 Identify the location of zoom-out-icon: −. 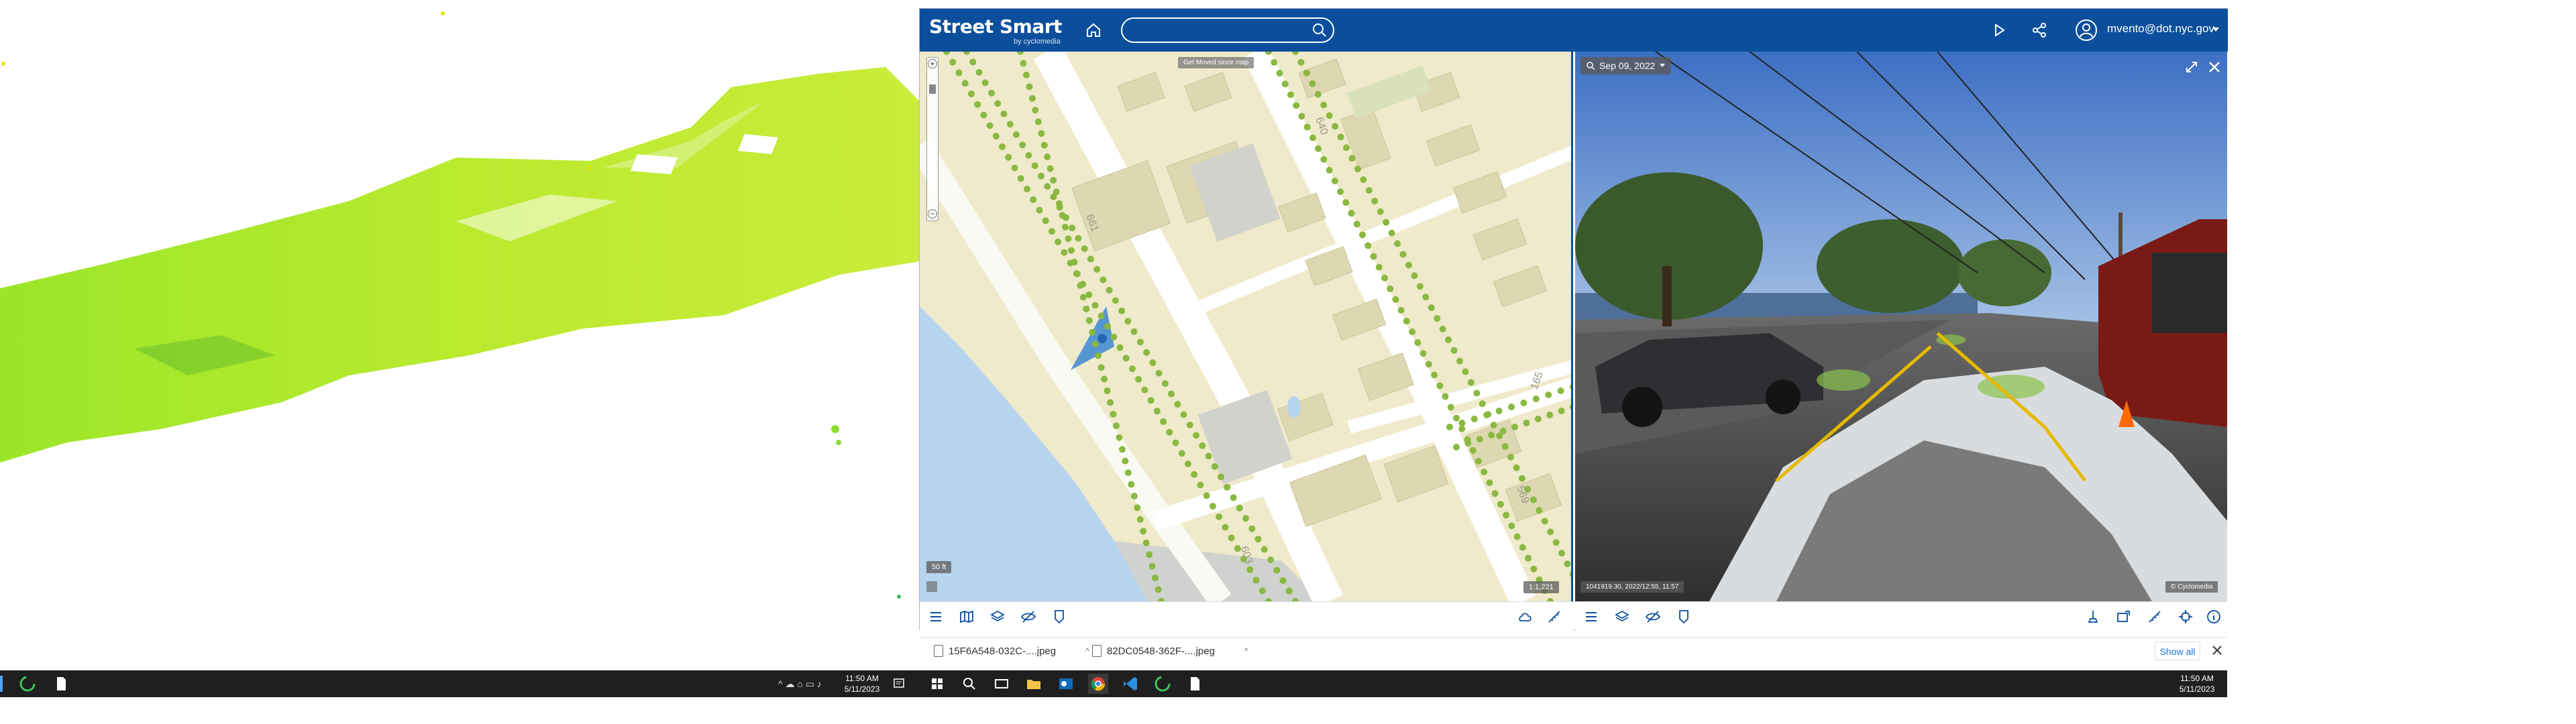
(932, 214).